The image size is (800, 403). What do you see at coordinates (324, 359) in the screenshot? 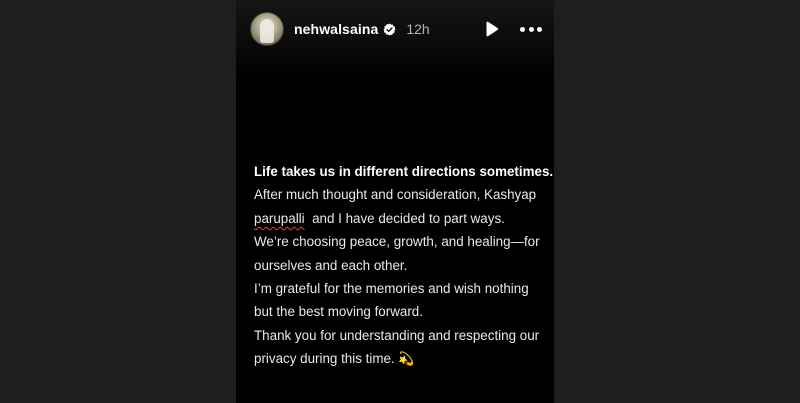
I see `story-line-text: privacy during this time.` at bounding box center [324, 359].